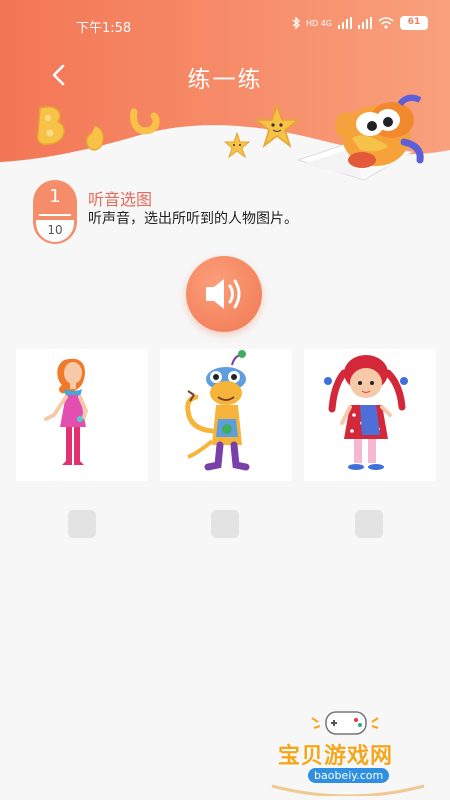 The width and height of the screenshot is (450, 800). I want to click on girl-with-red-braids-image, so click(366, 412).